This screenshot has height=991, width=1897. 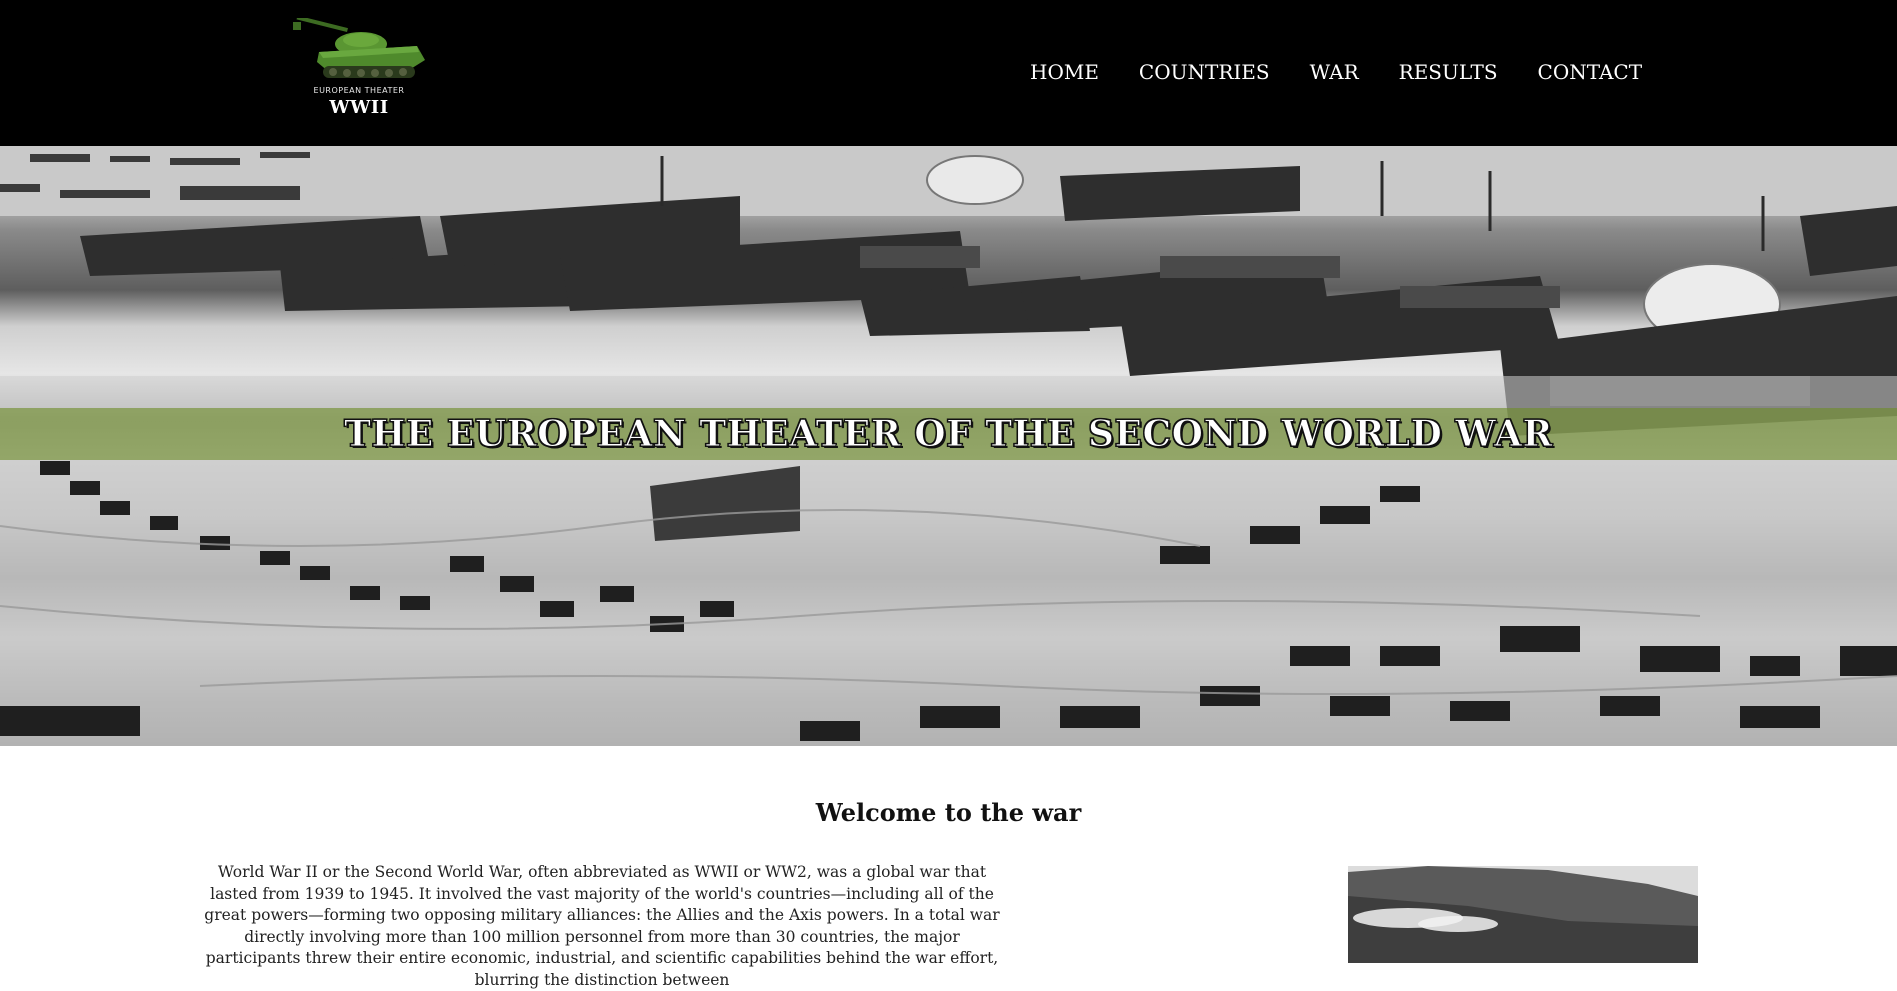 I want to click on side-photo-image, so click(x=1523, y=914).